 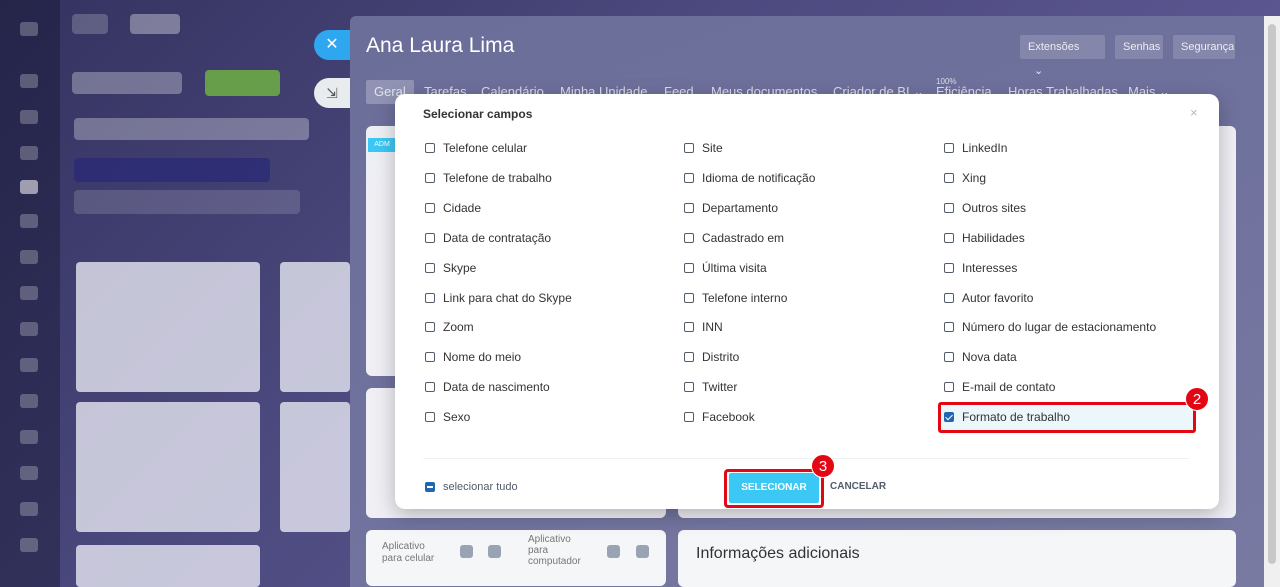 I want to click on field-option: Interesses, so click(x=980, y=268).